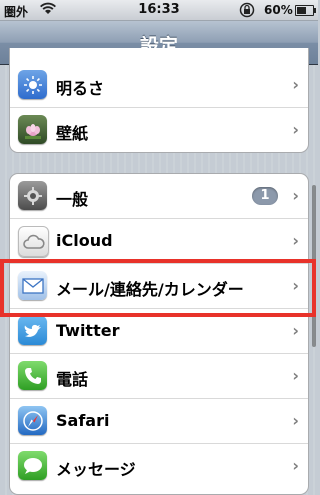 Image resolution: width=320 pixels, height=495 pixels. I want to click on phone-icon, so click(32, 375).